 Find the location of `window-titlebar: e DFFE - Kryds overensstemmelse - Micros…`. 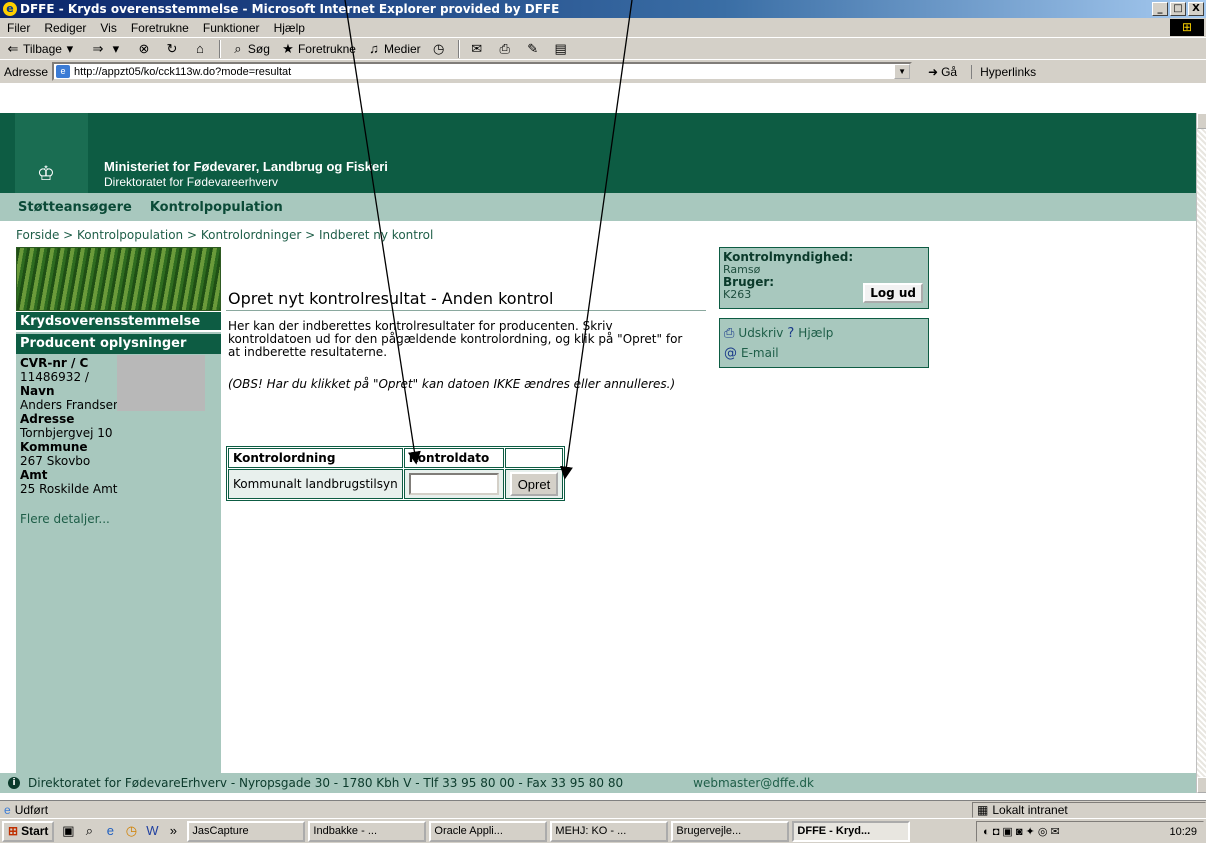

window-titlebar: e DFFE - Kryds overensstemmelse - Micros… is located at coordinates (603, 9).